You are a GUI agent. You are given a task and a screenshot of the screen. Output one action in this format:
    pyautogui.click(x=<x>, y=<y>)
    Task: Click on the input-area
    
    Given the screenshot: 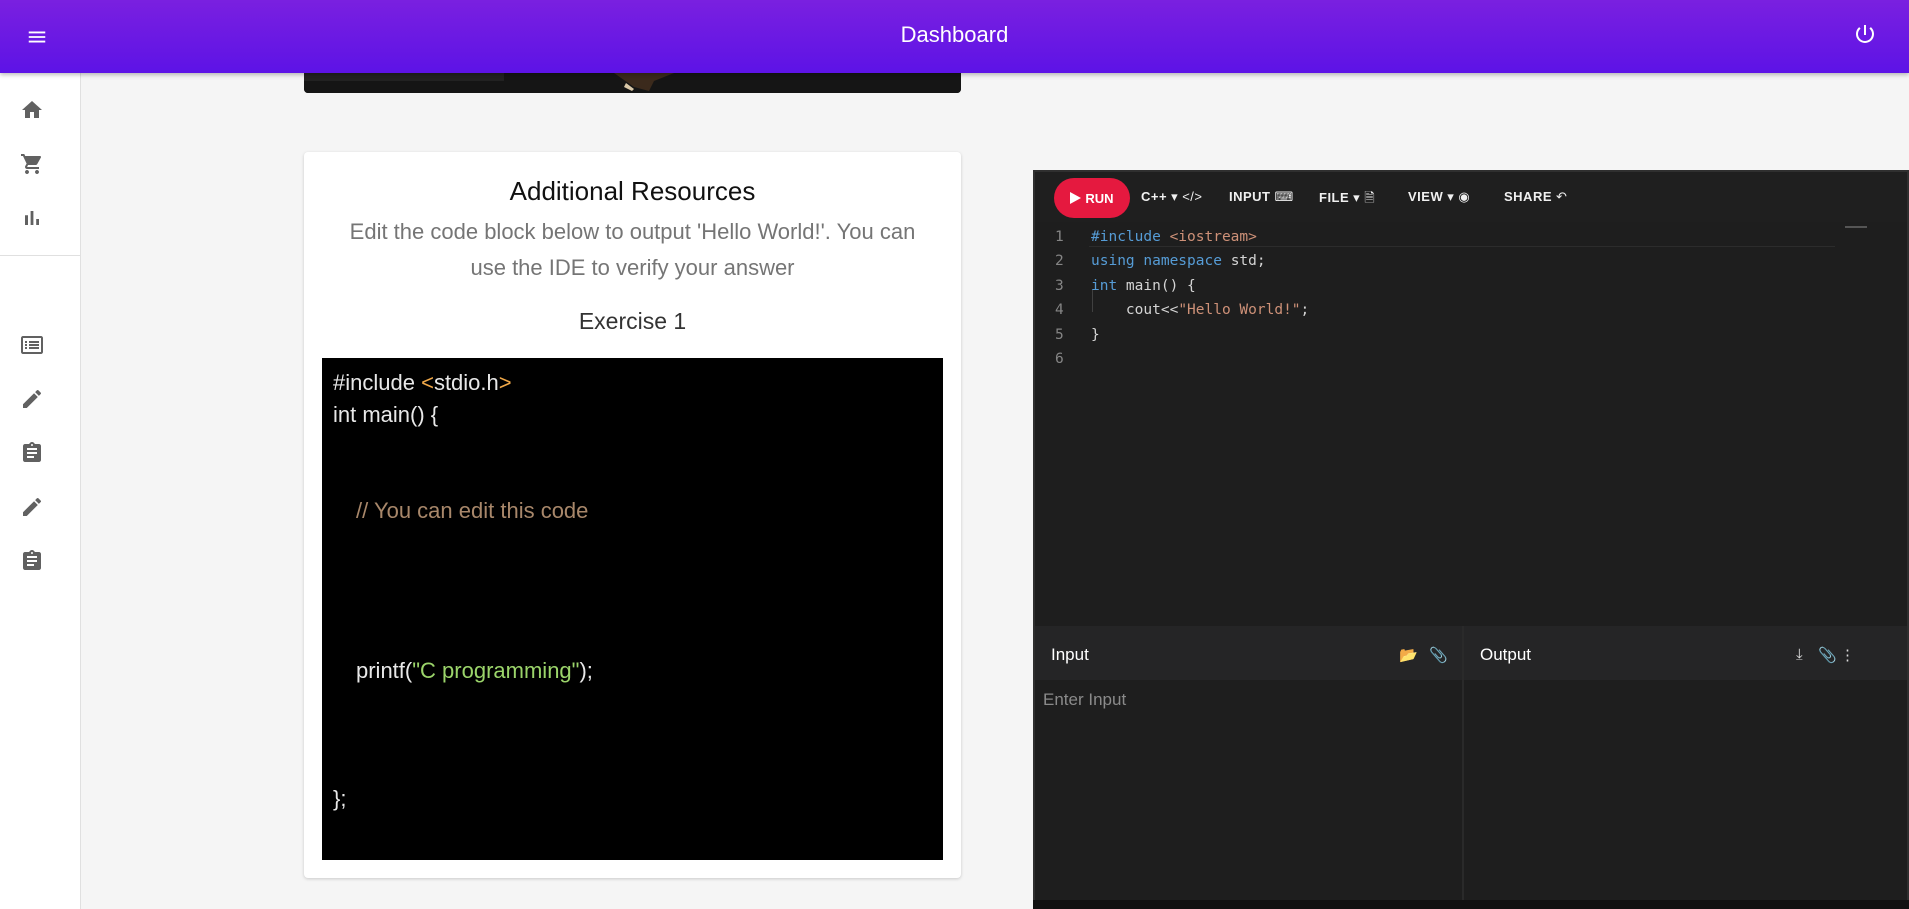 What is the action you would take?
    pyautogui.click(x=1248, y=794)
    